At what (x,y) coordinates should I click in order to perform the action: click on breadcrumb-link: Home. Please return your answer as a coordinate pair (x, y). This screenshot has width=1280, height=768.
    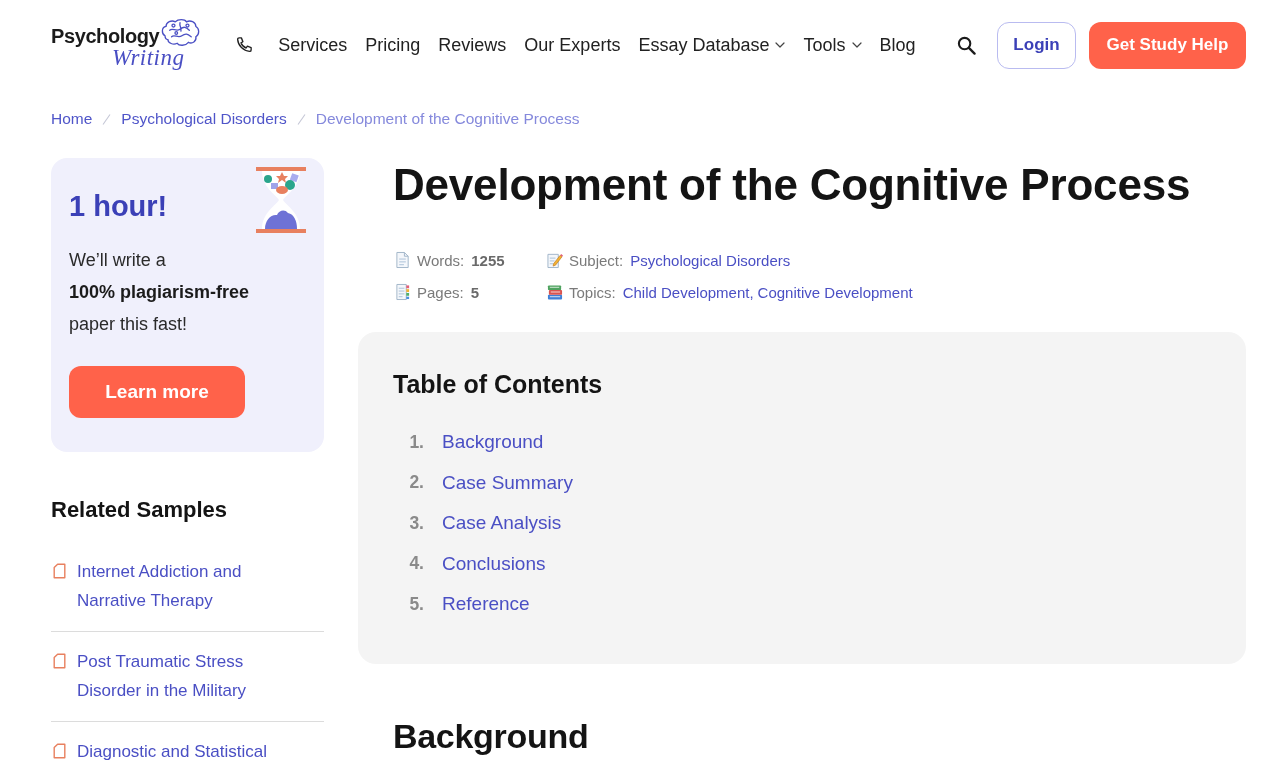
    Looking at the image, I should click on (72, 119).